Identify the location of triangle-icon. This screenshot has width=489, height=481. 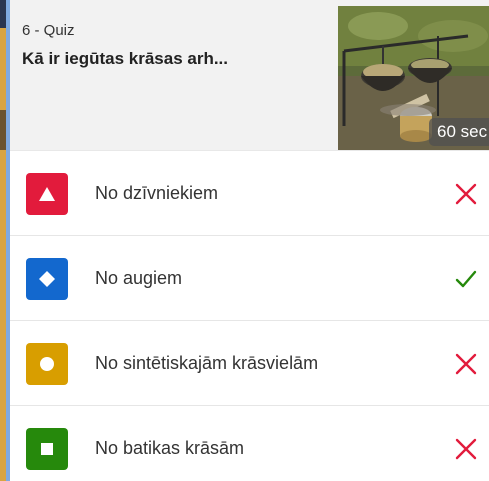
(47, 194).